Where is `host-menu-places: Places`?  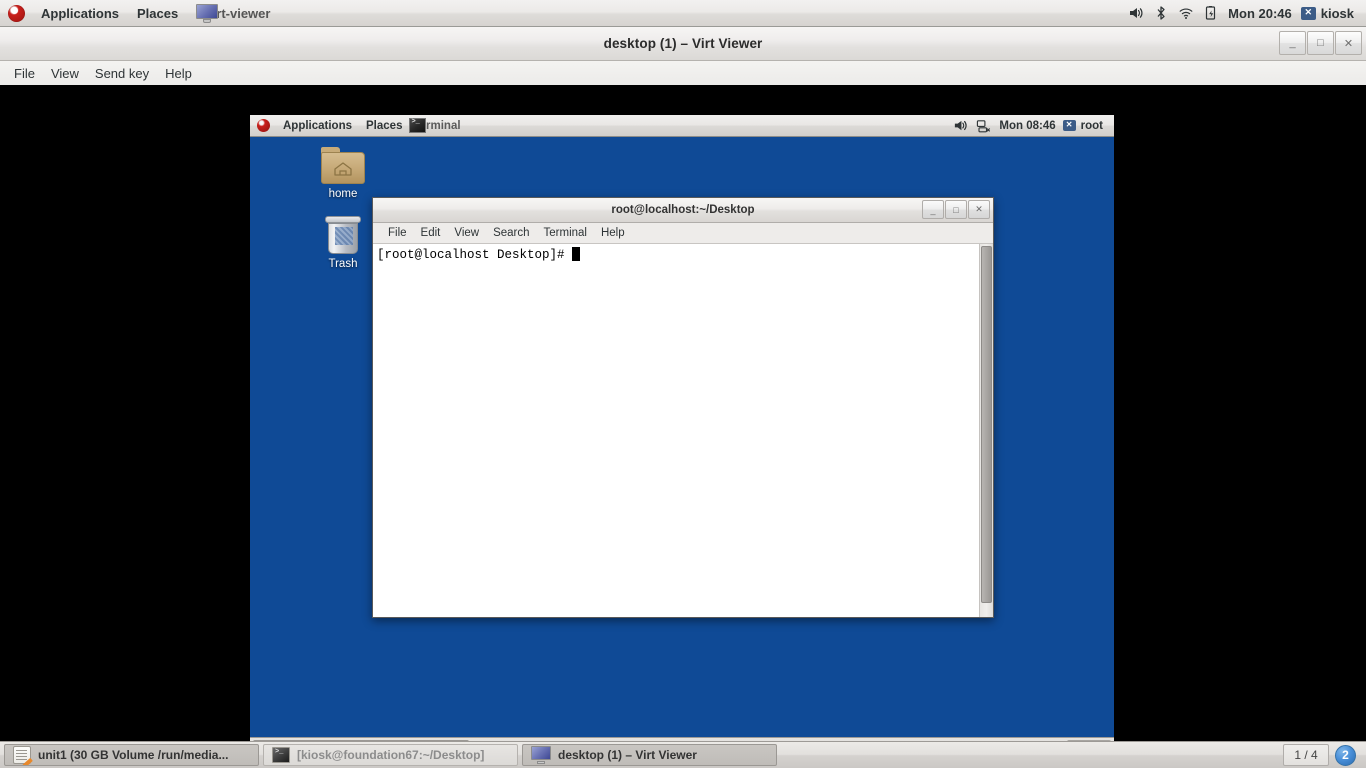
host-menu-places: Places is located at coordinates (157, 13).